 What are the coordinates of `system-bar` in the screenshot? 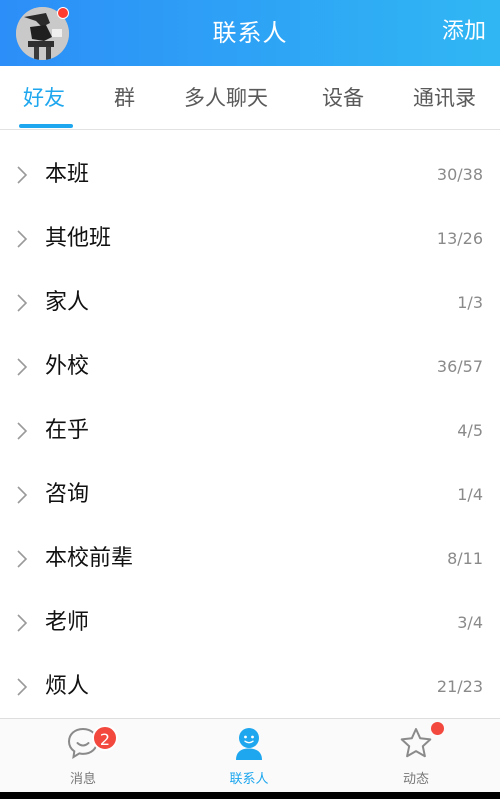 It's located at (250, 795).